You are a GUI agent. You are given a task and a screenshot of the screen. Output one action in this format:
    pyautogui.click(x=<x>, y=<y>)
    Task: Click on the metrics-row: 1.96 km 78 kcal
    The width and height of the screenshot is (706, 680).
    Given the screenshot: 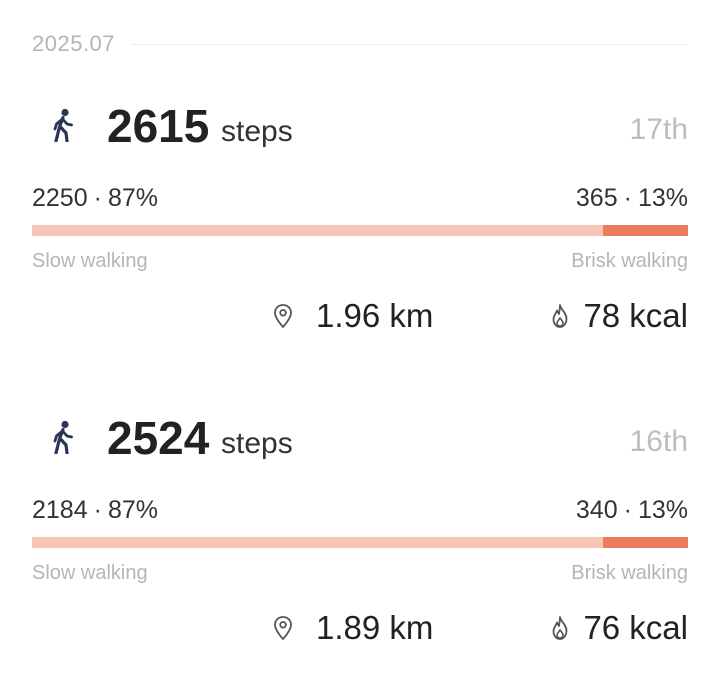 What is the action you would take?
    pyautogui.click(x=360, y=316)
    